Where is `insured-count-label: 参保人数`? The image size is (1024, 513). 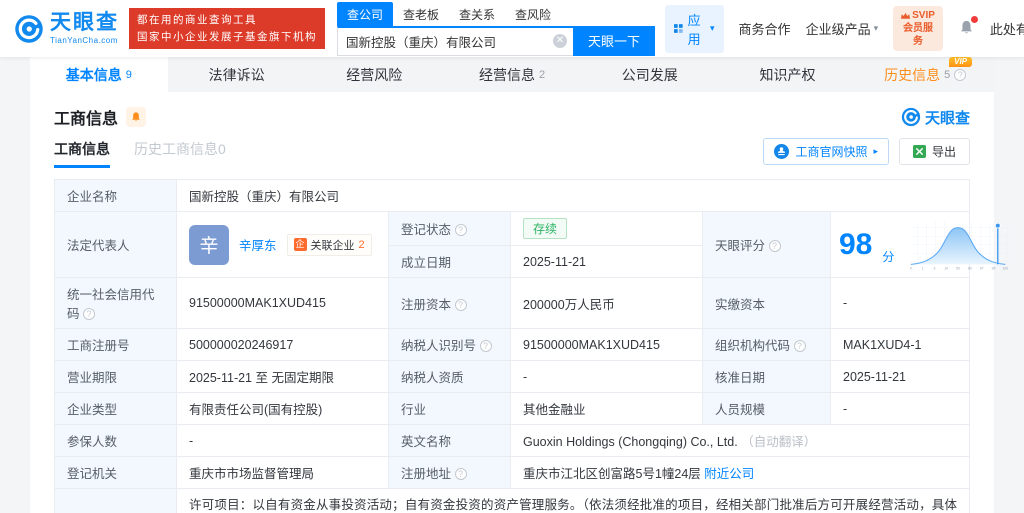
insured-count-label: 参保人数 is located at coordinates (115, 440).